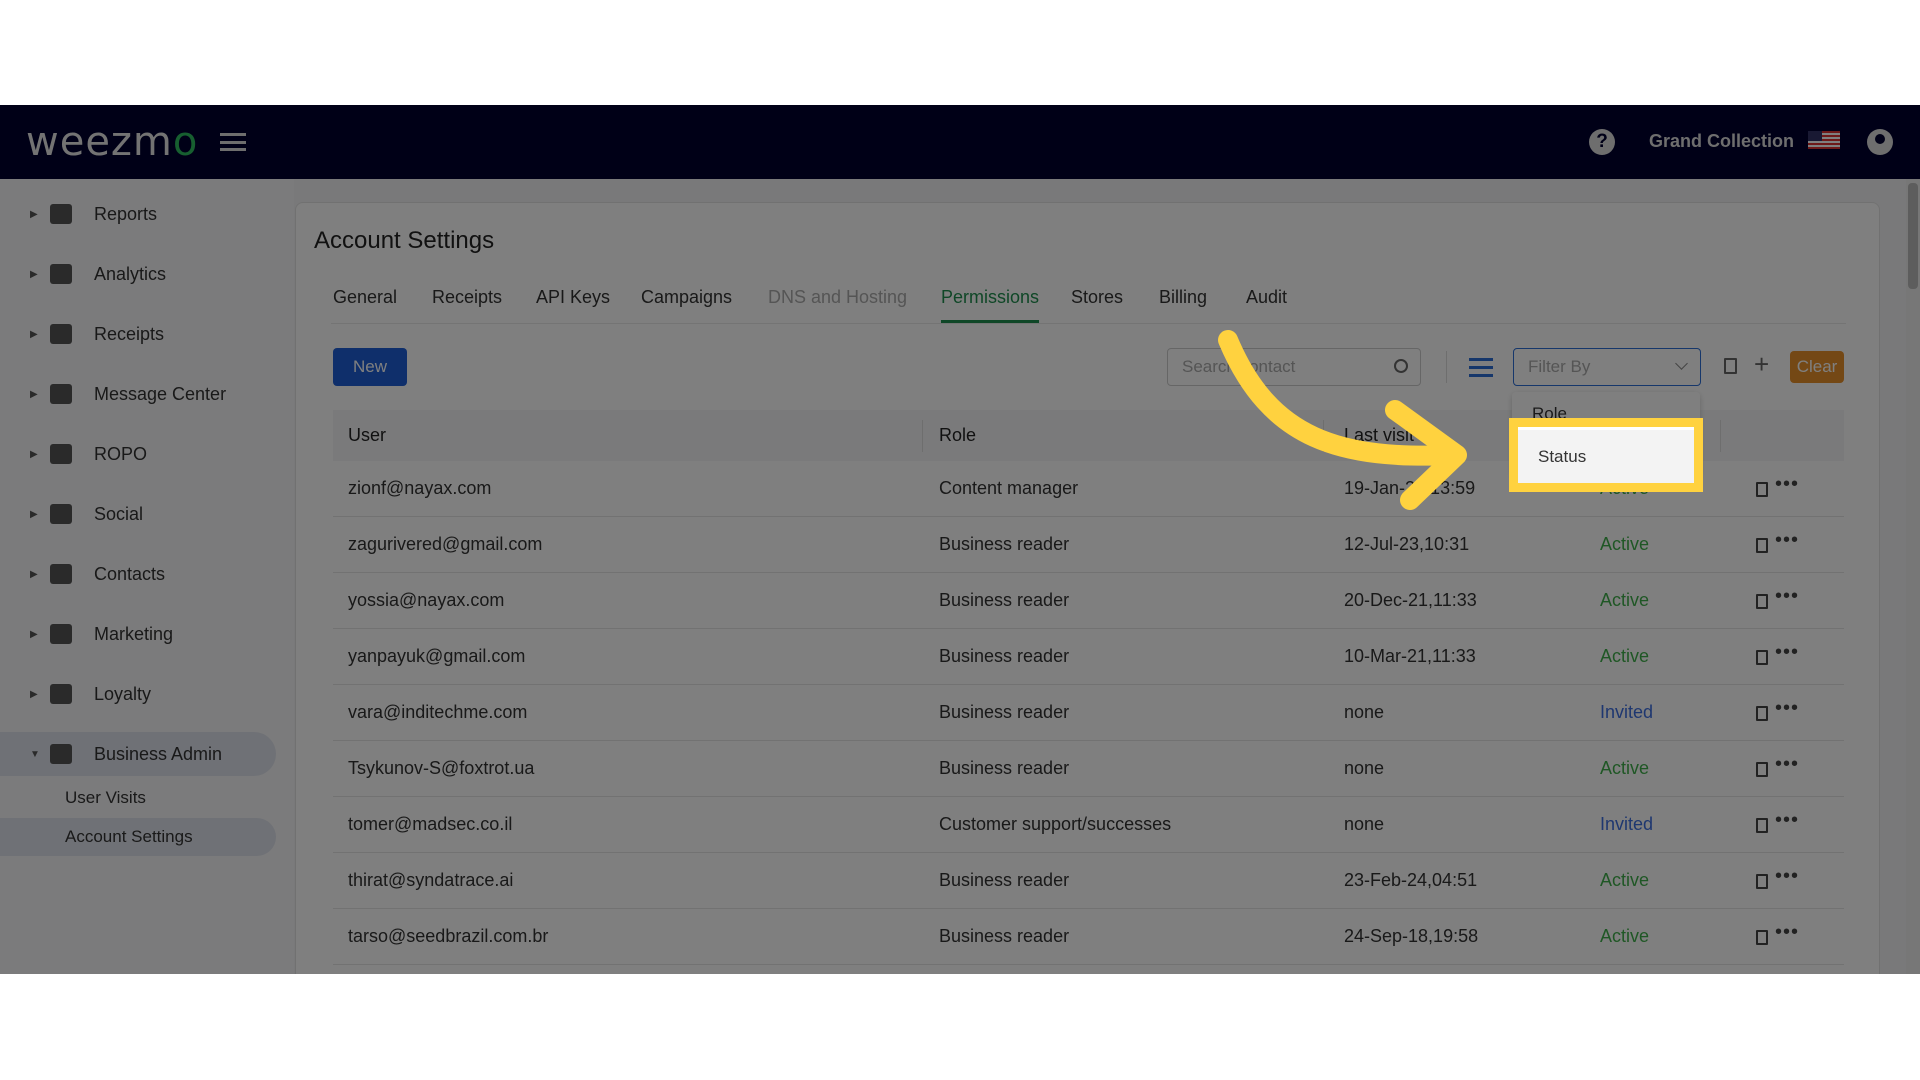 This screenshot has height=1080, width=1920. What do you see at coordinates (1342, 420) in the screenshot?
I see `pointer-arrow-annotation` at bounding box center [1342, 420].